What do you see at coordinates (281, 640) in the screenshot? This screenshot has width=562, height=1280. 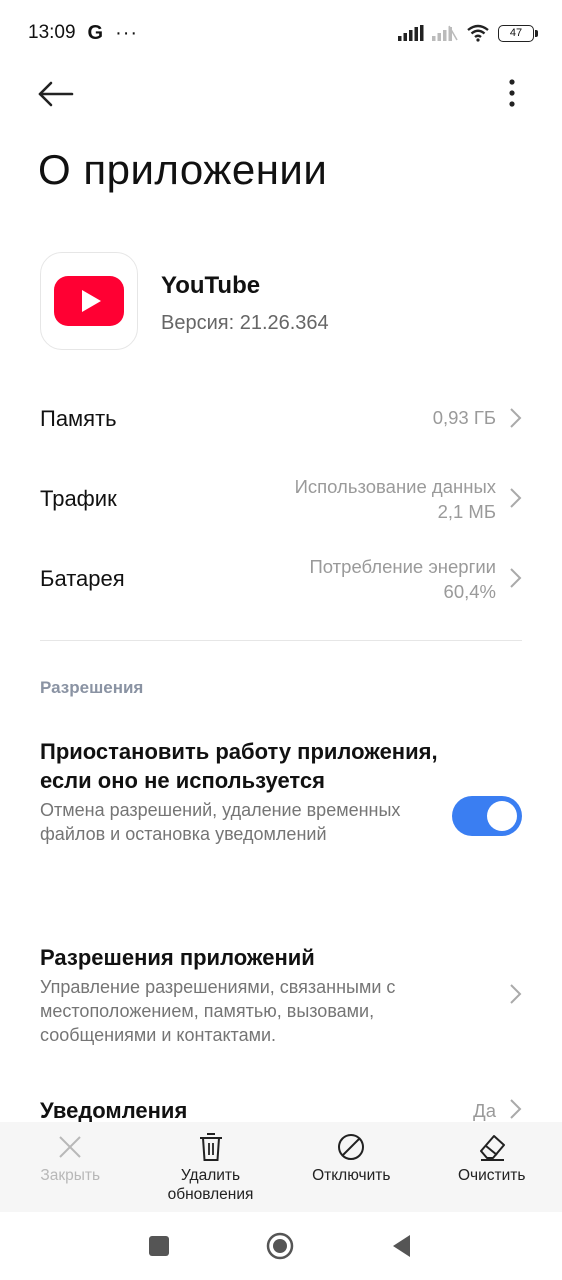 I see `divider` at bounding box center [281, 640].